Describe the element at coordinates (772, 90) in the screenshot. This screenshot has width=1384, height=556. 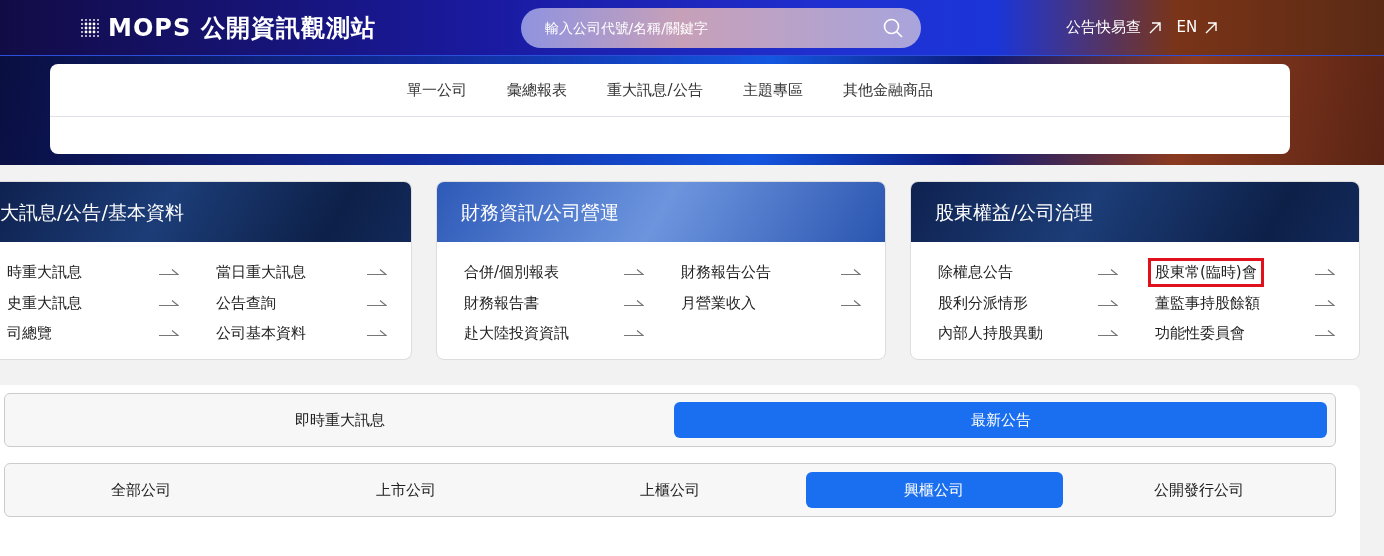
I see `nav-link: 主題專區` at that location.